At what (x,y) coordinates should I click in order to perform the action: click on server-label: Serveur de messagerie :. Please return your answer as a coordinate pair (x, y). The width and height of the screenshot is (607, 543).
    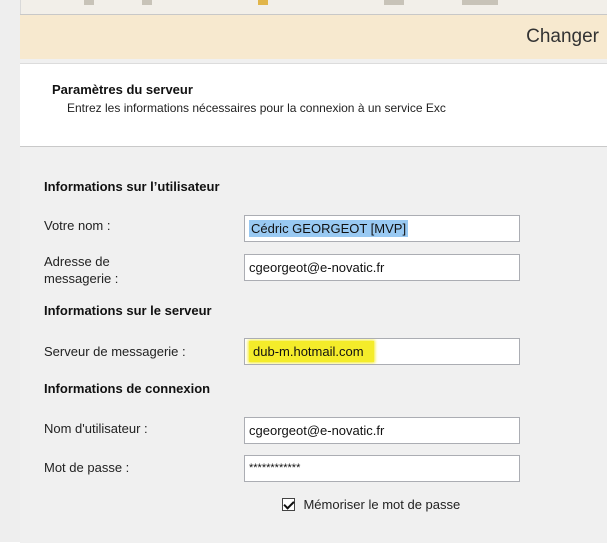
    Looking at the image, I should click on (115, 351).